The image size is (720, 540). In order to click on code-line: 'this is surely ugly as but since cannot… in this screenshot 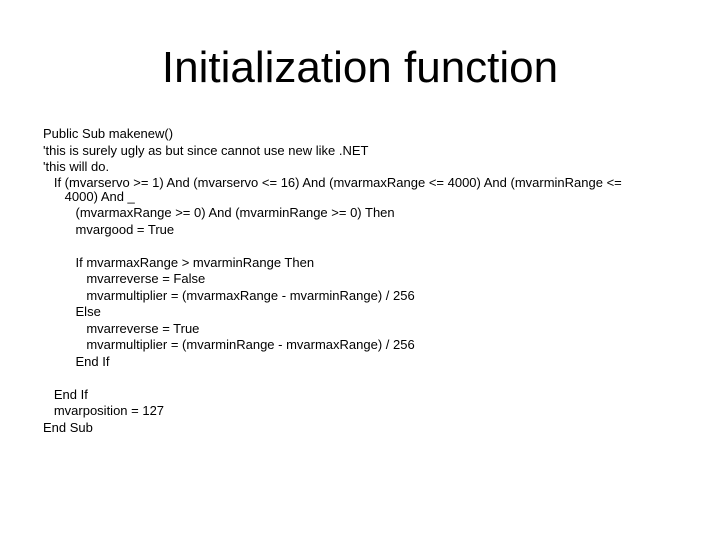, I will do `click(206, 150)`.